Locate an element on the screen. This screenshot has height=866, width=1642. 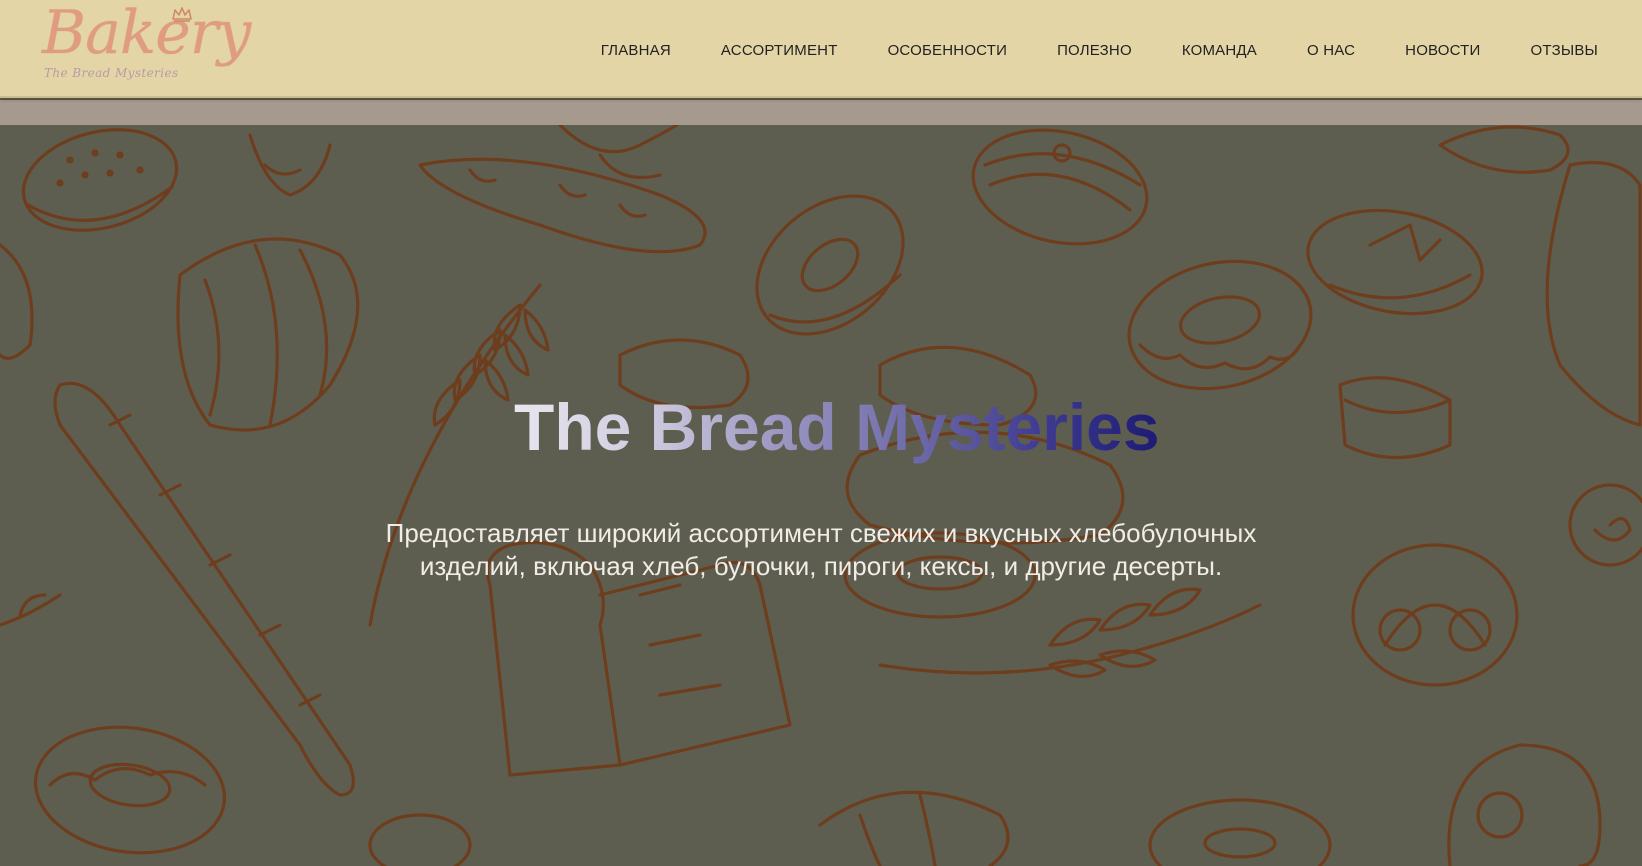
swirl-bun-doodle is located at coordinates (1060, 187).